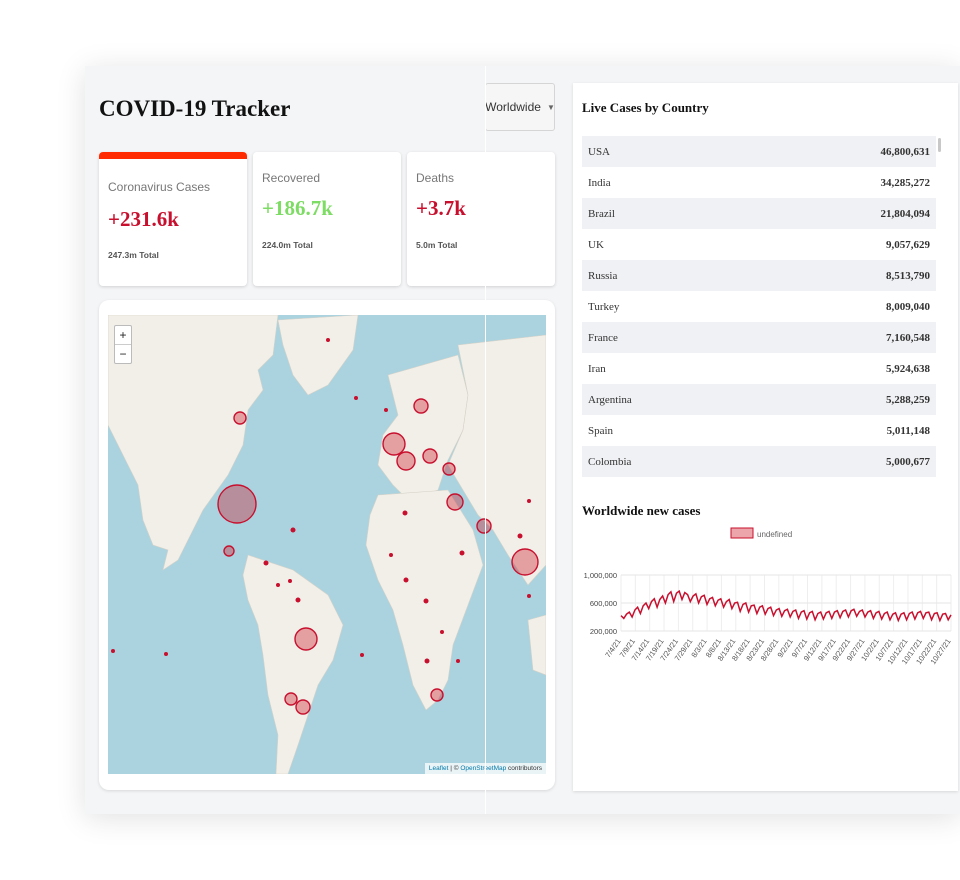 Image resolution: width=960 pixels, height=880 pixels. Describe the element at coordinates (759, 337) in the screenshot. I see `table-row: France 7,160,548` at that location.